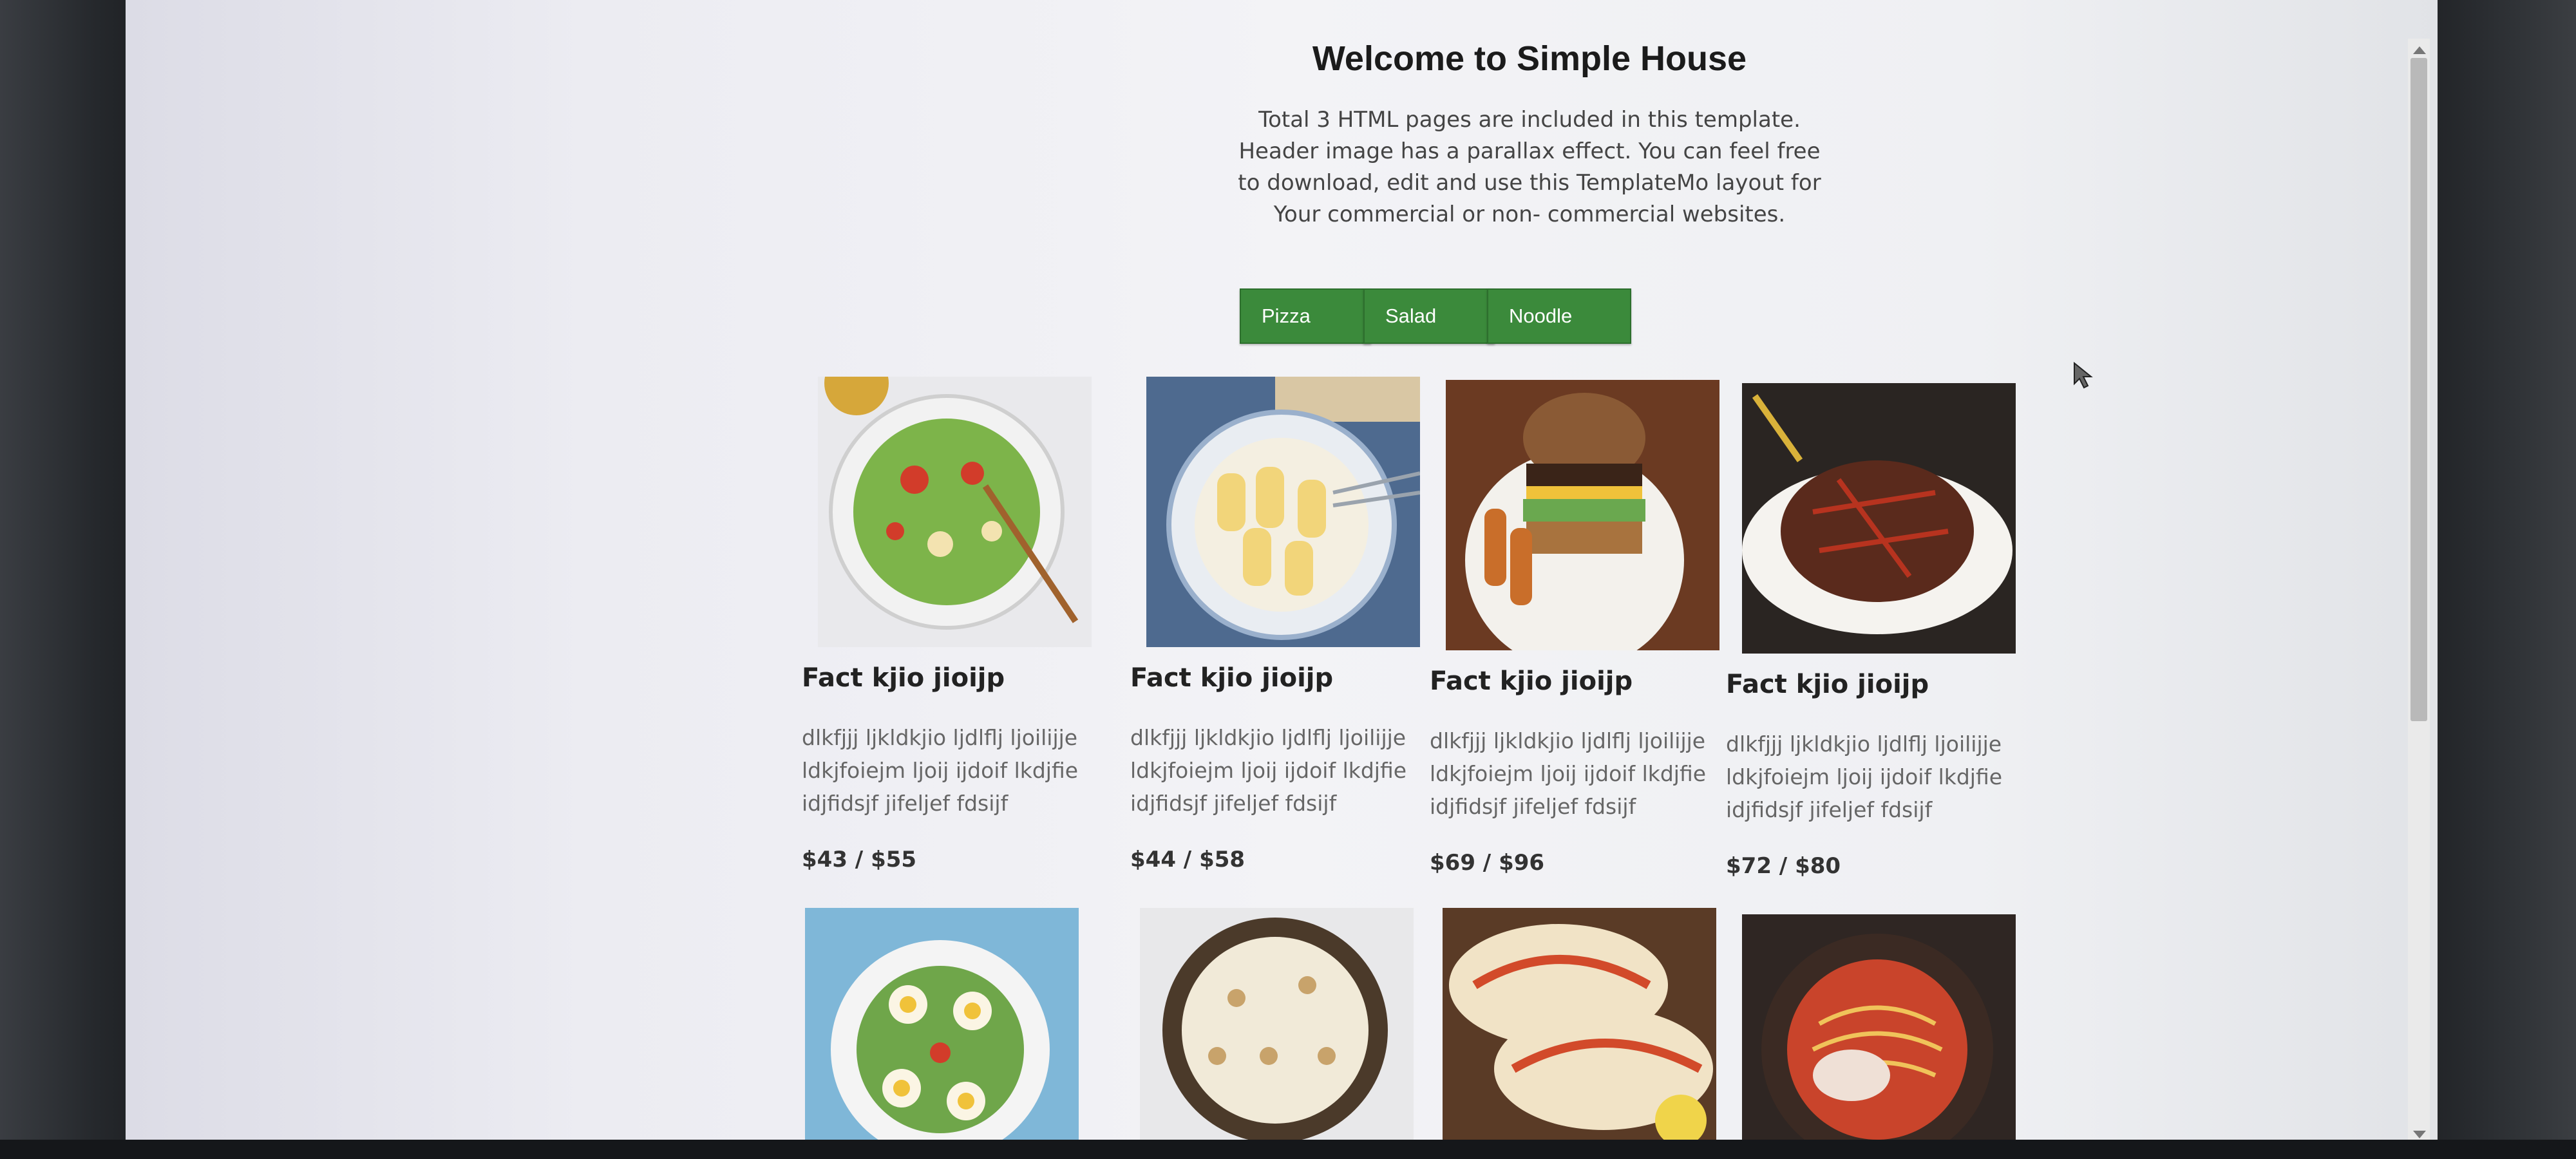 This screenshot has width=2576, height=1159. What do you see at coordinates (2419, 389) in the screenshot?
I see `scrollbar-thumb` at bounding box center [2419, 389].